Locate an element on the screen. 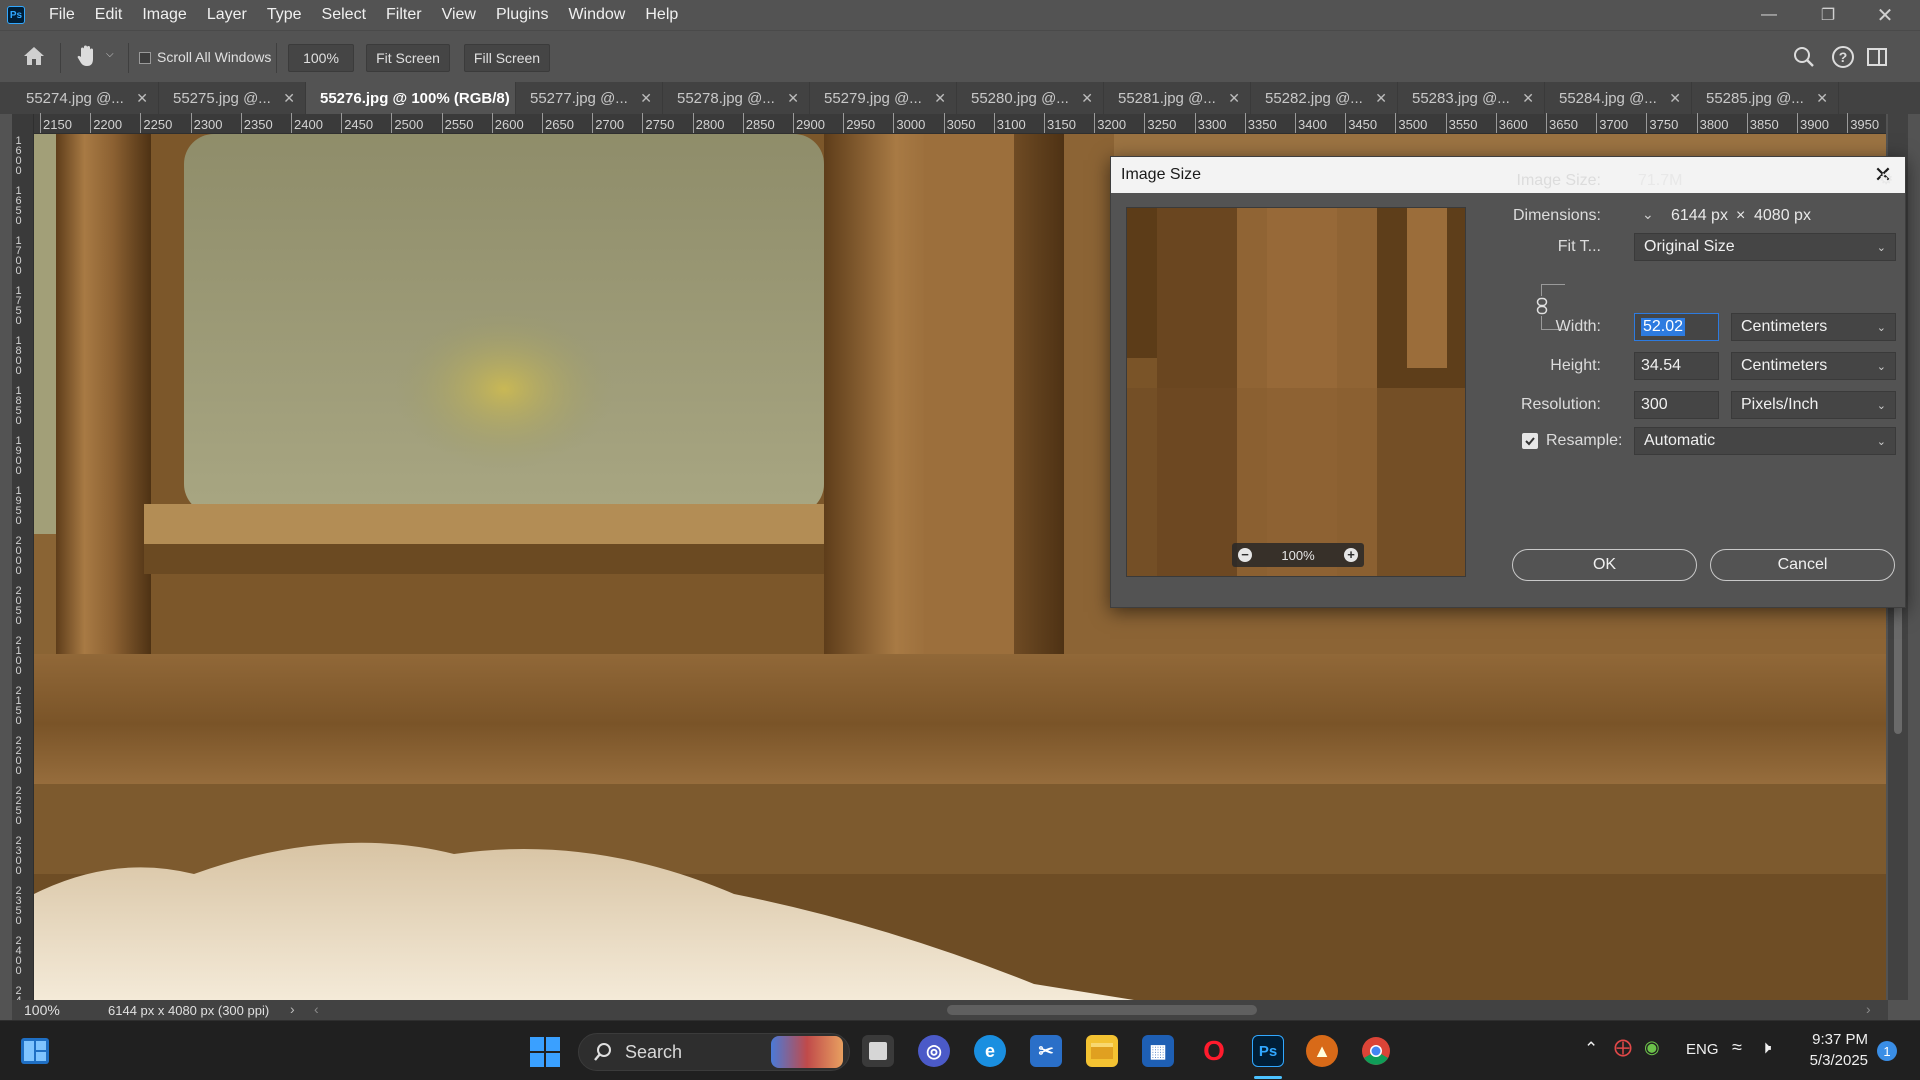  ruler-label: 1950 is located at coordinates (18, 506).